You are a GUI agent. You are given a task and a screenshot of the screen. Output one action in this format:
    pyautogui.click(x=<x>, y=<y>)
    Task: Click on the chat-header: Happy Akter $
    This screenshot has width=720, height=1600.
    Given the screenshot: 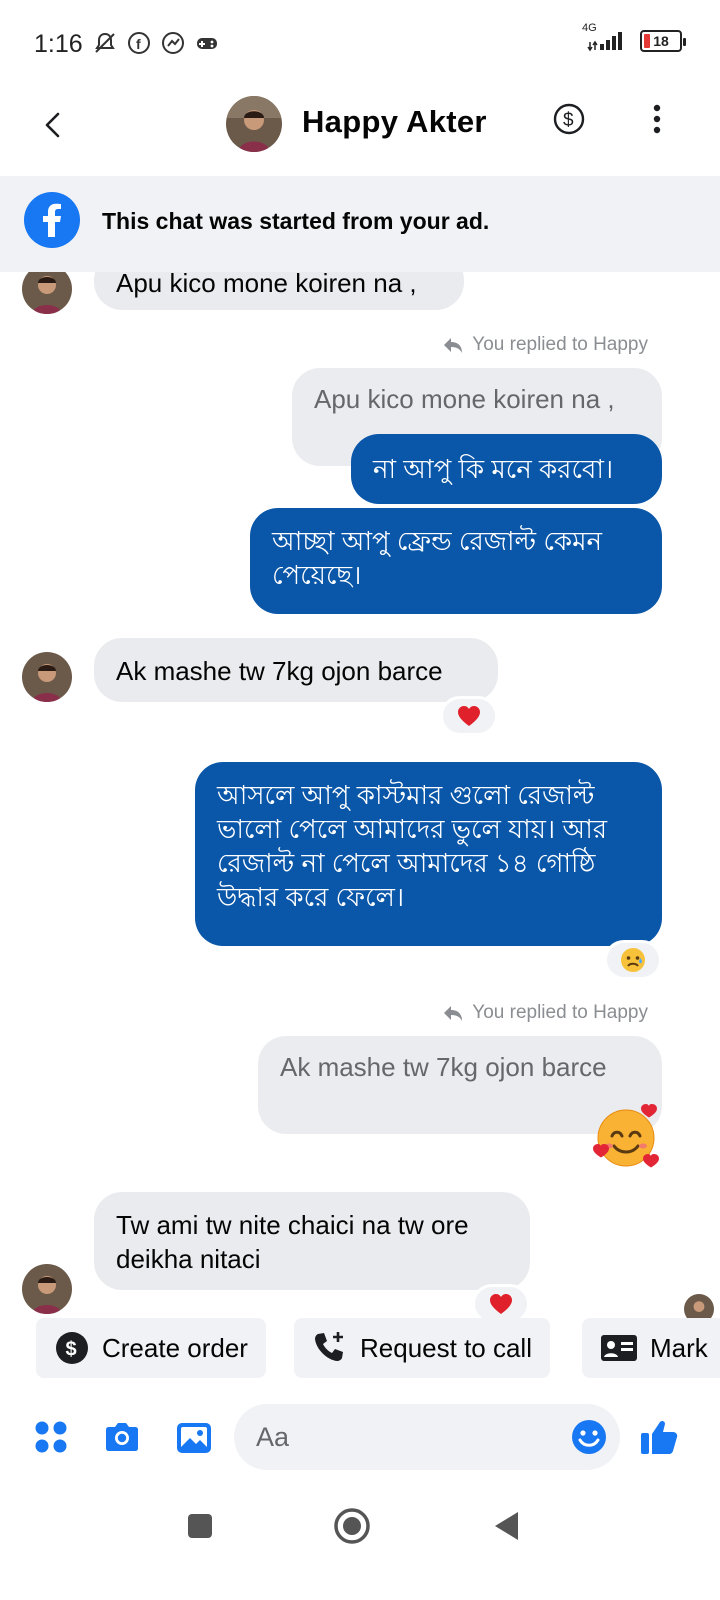 What is the action you would take?
    pyautogui.click(x=360, y=132)
    